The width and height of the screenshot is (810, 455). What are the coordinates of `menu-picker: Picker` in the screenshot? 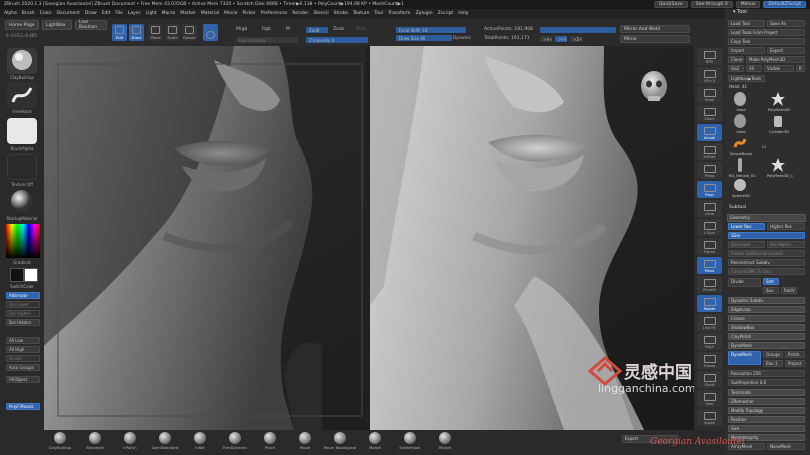 It's located at (248, 13).